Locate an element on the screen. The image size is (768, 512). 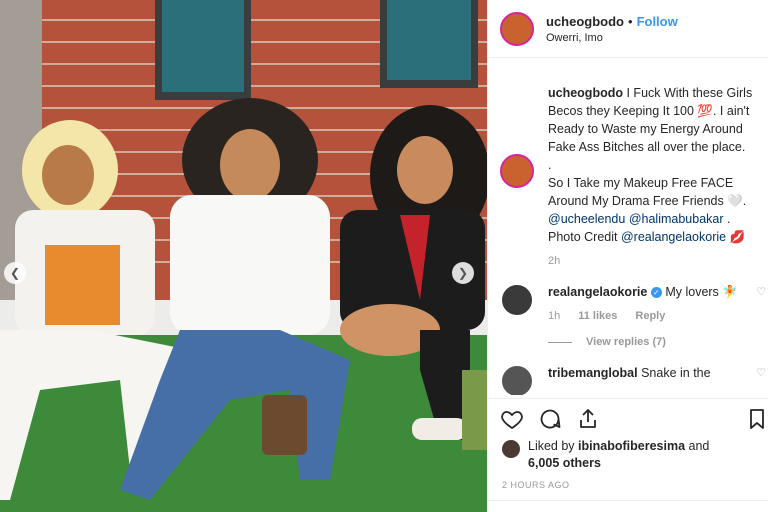
reply-button: Reply is located at coordinates (650, 316).